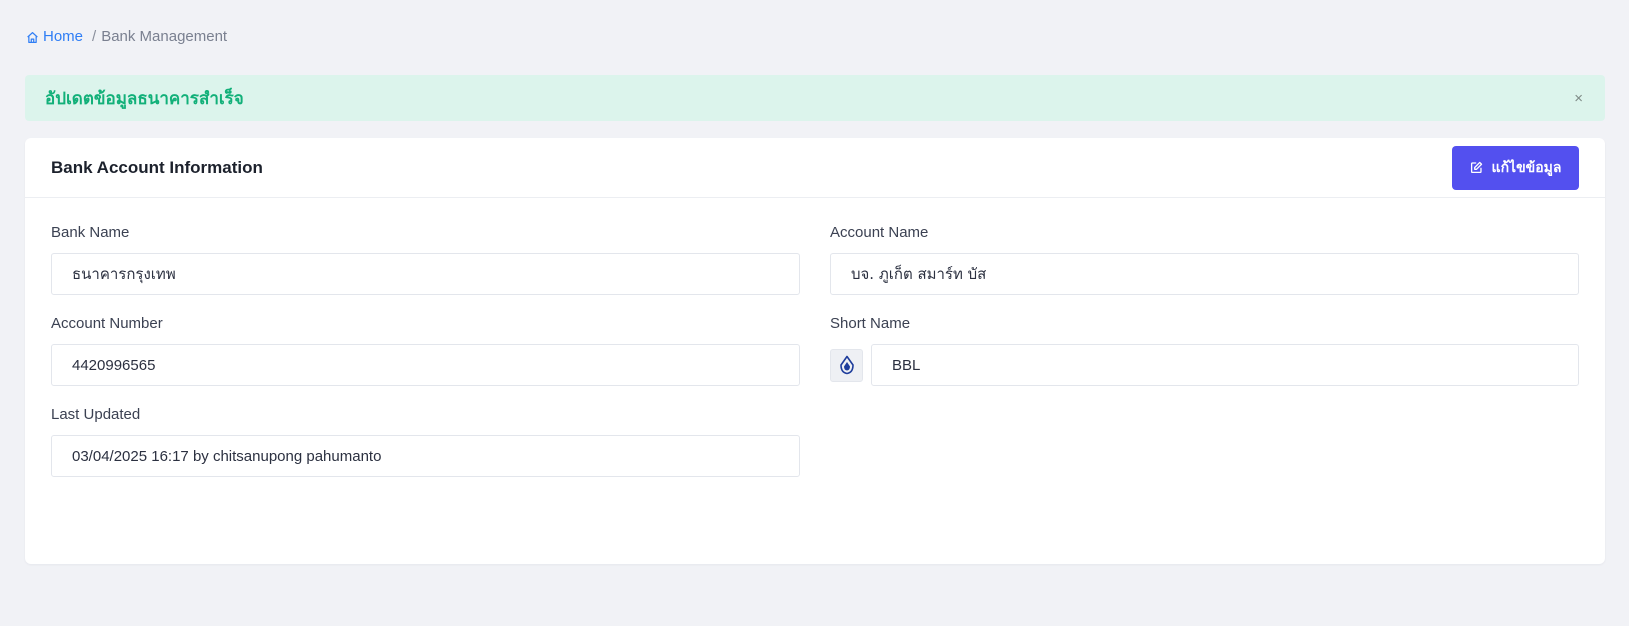 Image resolution: width=1629 pixels, height=626 pixels. I want to click on short-name-field: BBL, so click(1225, 365).